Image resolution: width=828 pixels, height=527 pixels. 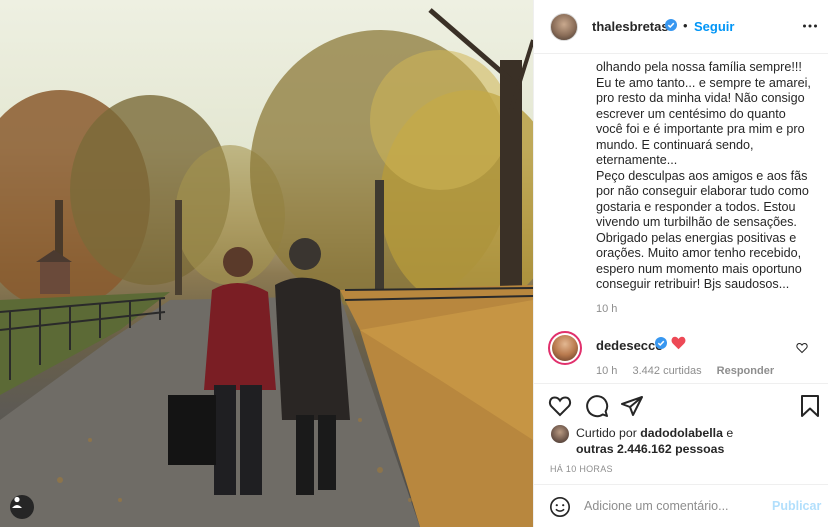 I want to click on post-header: thalesbretas • Seguir, so click(x=681, y=27).